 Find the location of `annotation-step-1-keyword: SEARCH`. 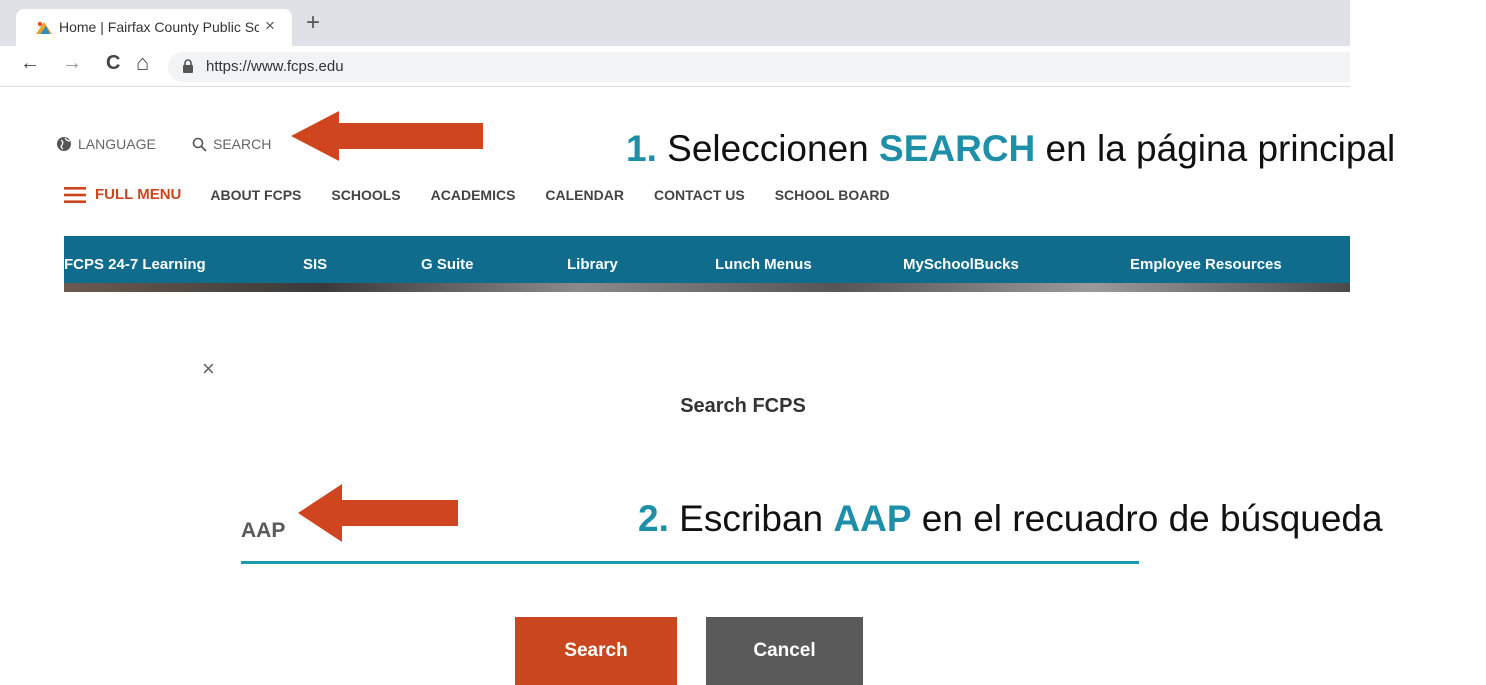

annotation-step-1-keyword: SEARCH is located at coordinates (957, 148).